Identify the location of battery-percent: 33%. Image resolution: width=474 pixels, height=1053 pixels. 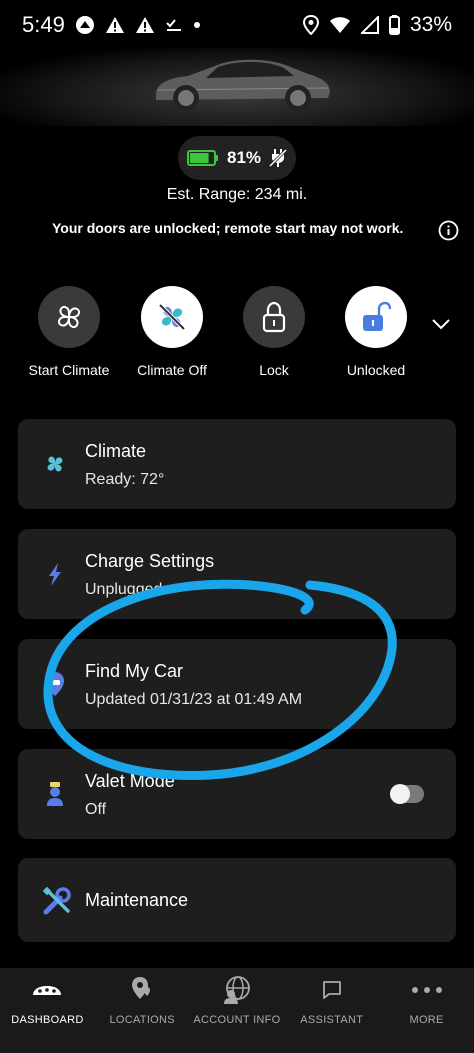
(430, 24).